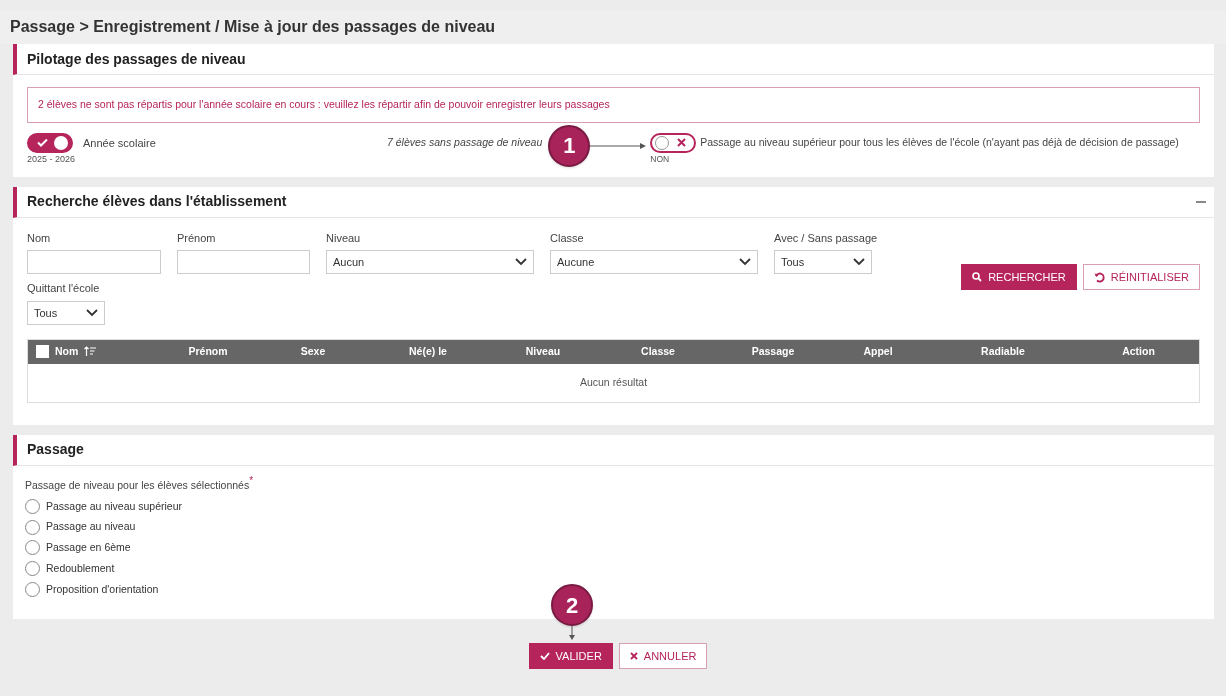 The height and width of the screenshot is (696, 1226). Describe the element at coordinates (157, 202) in the screenshot. I see `section-heading: Recherche élèves dans l'établissement` at that location.